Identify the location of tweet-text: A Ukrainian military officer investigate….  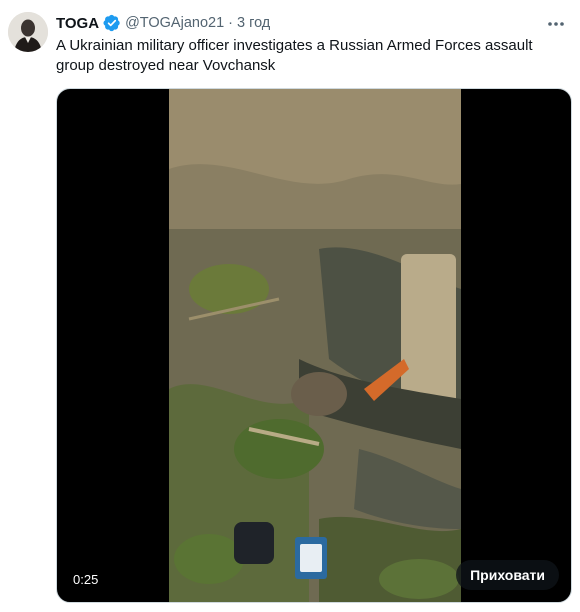
(294, 55).